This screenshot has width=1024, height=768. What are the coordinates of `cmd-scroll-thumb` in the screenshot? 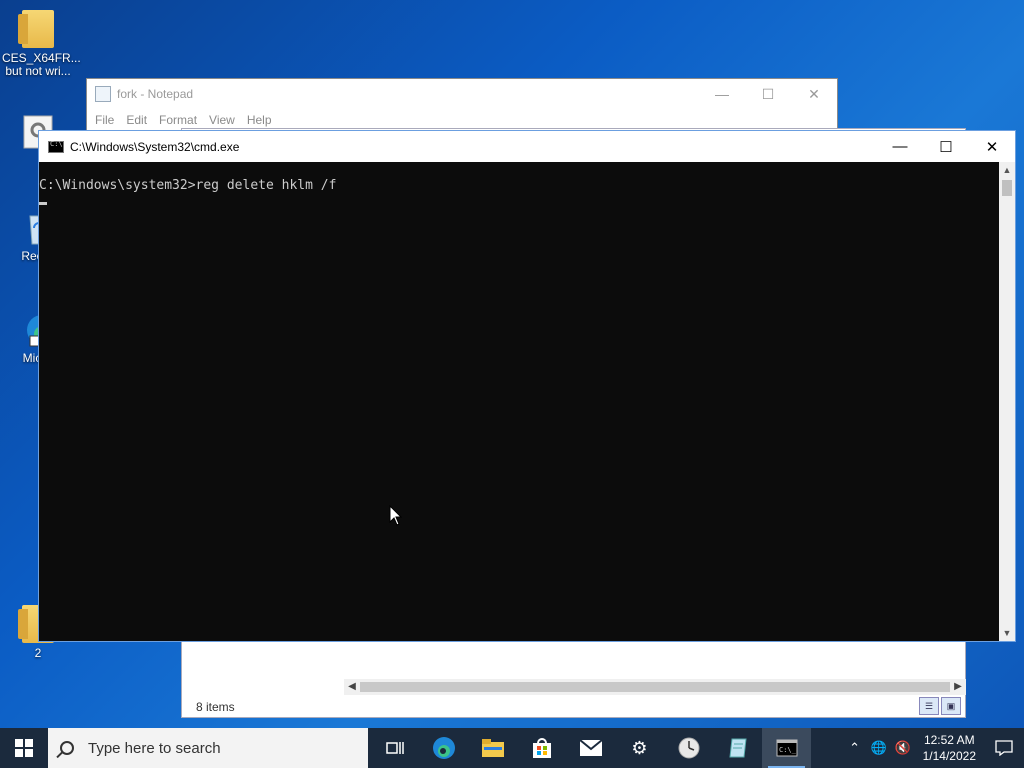 It's located at (1007, 188).